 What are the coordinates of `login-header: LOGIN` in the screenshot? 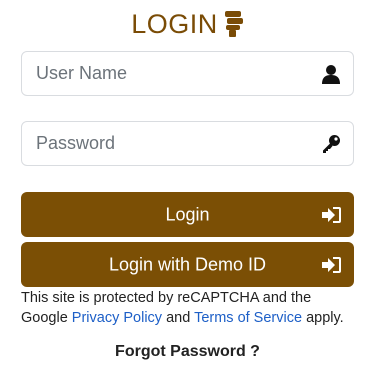 It's located at (187, 24).